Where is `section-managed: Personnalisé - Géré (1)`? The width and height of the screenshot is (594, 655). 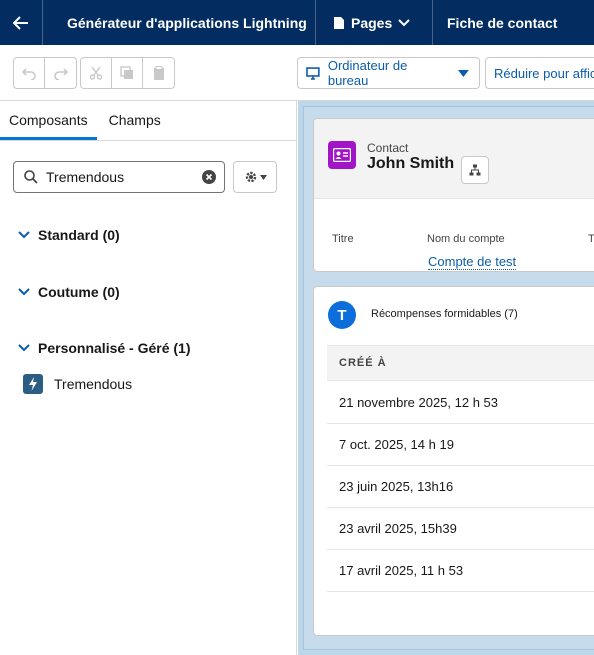 section-managed: Personnalisé - Géré (1) is located at coordinates (104, 348).